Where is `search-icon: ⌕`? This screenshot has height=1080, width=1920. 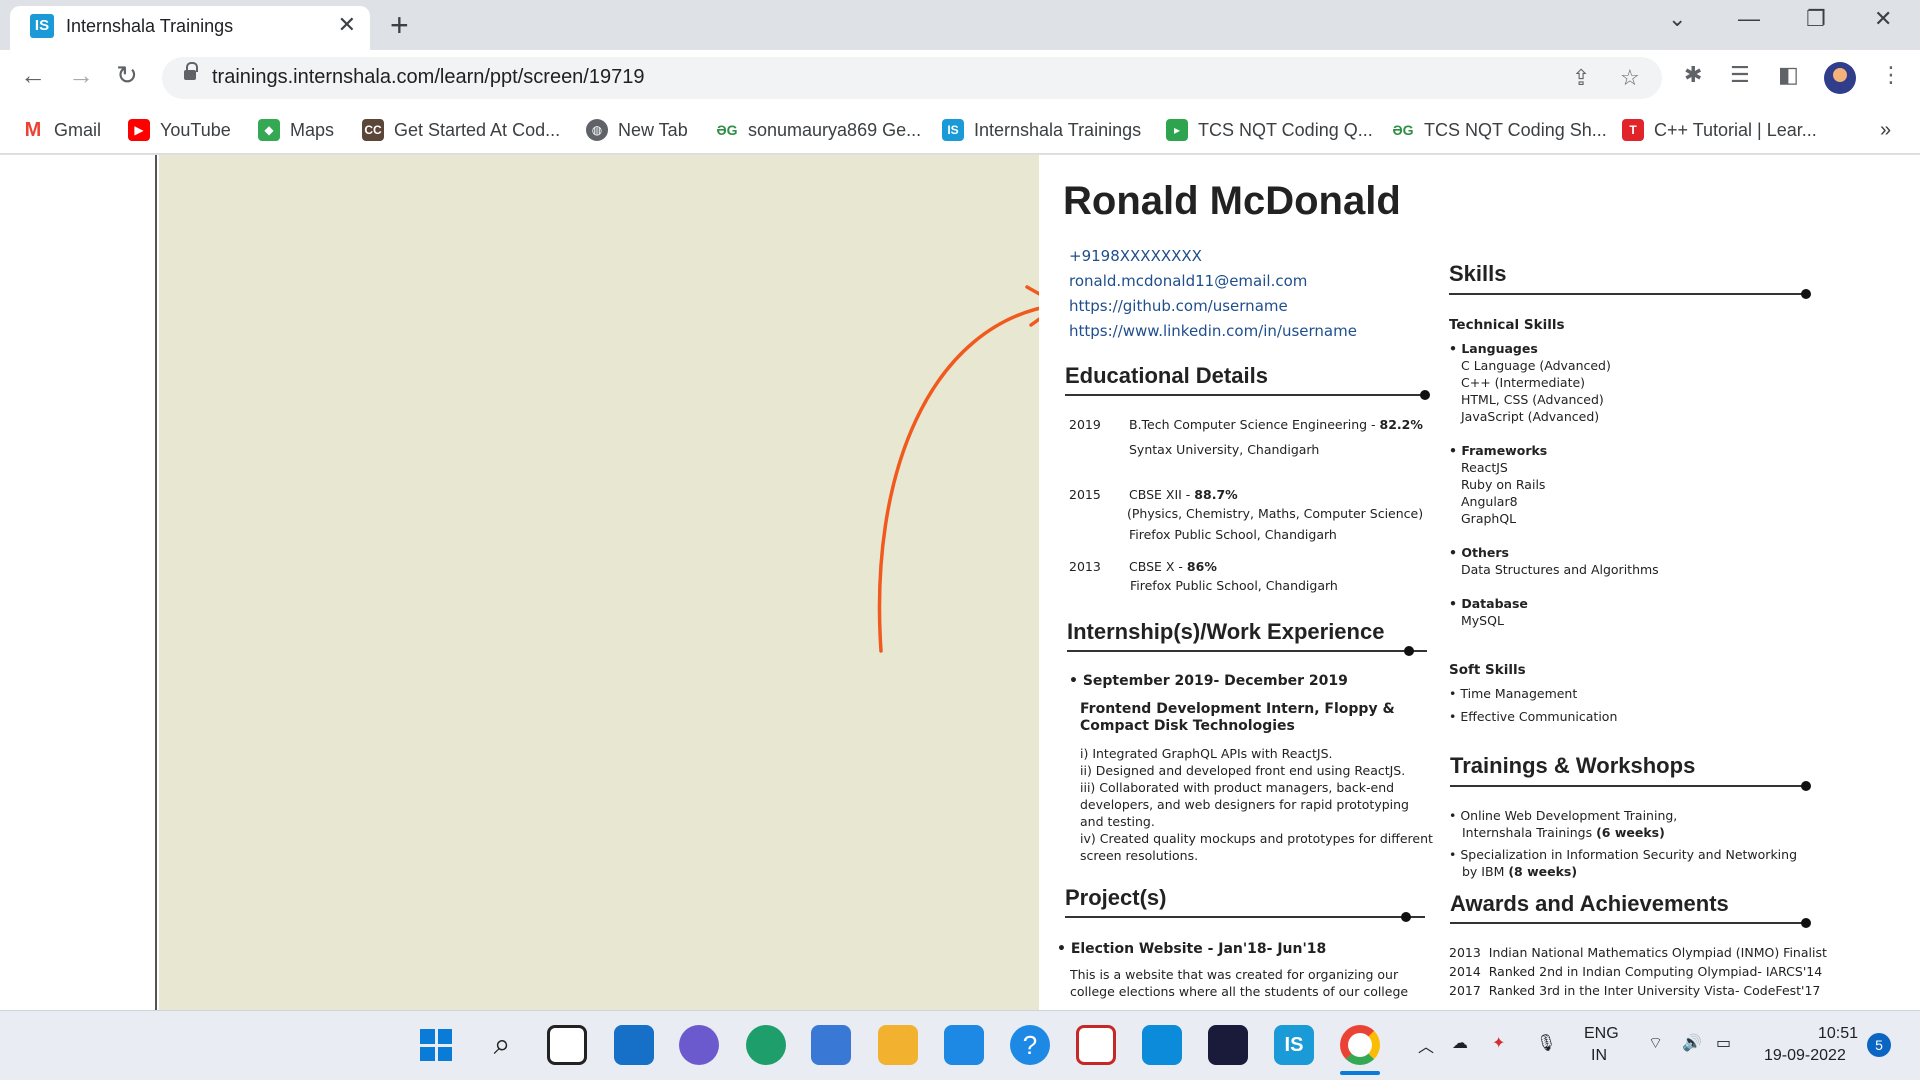 search-icon: ⌕ is located at coordinates (502, 1045).